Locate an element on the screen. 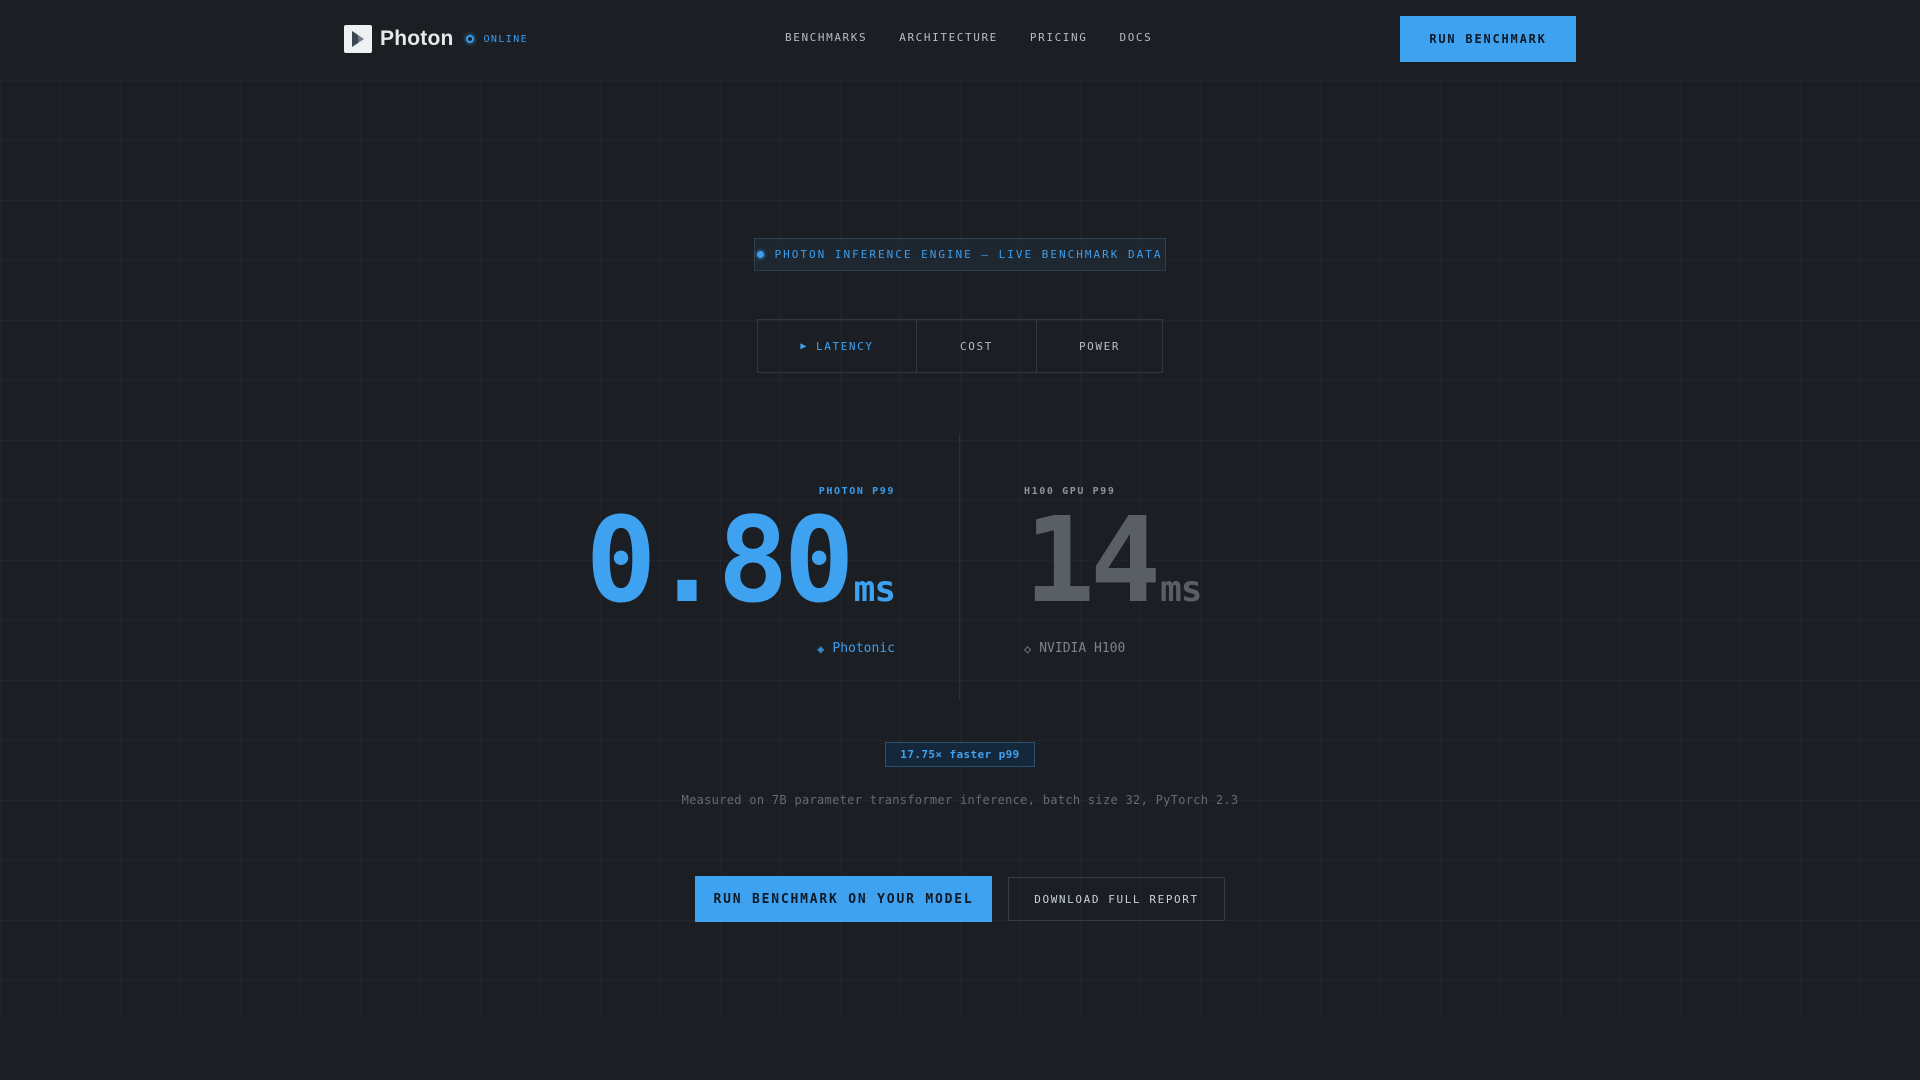  photon-metric-number: 0.80 is located at coordinates (719, 560).